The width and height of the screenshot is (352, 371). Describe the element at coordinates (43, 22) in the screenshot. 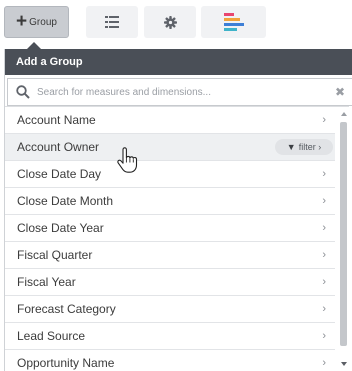

I see `add-group-button-label: Group` at that location.